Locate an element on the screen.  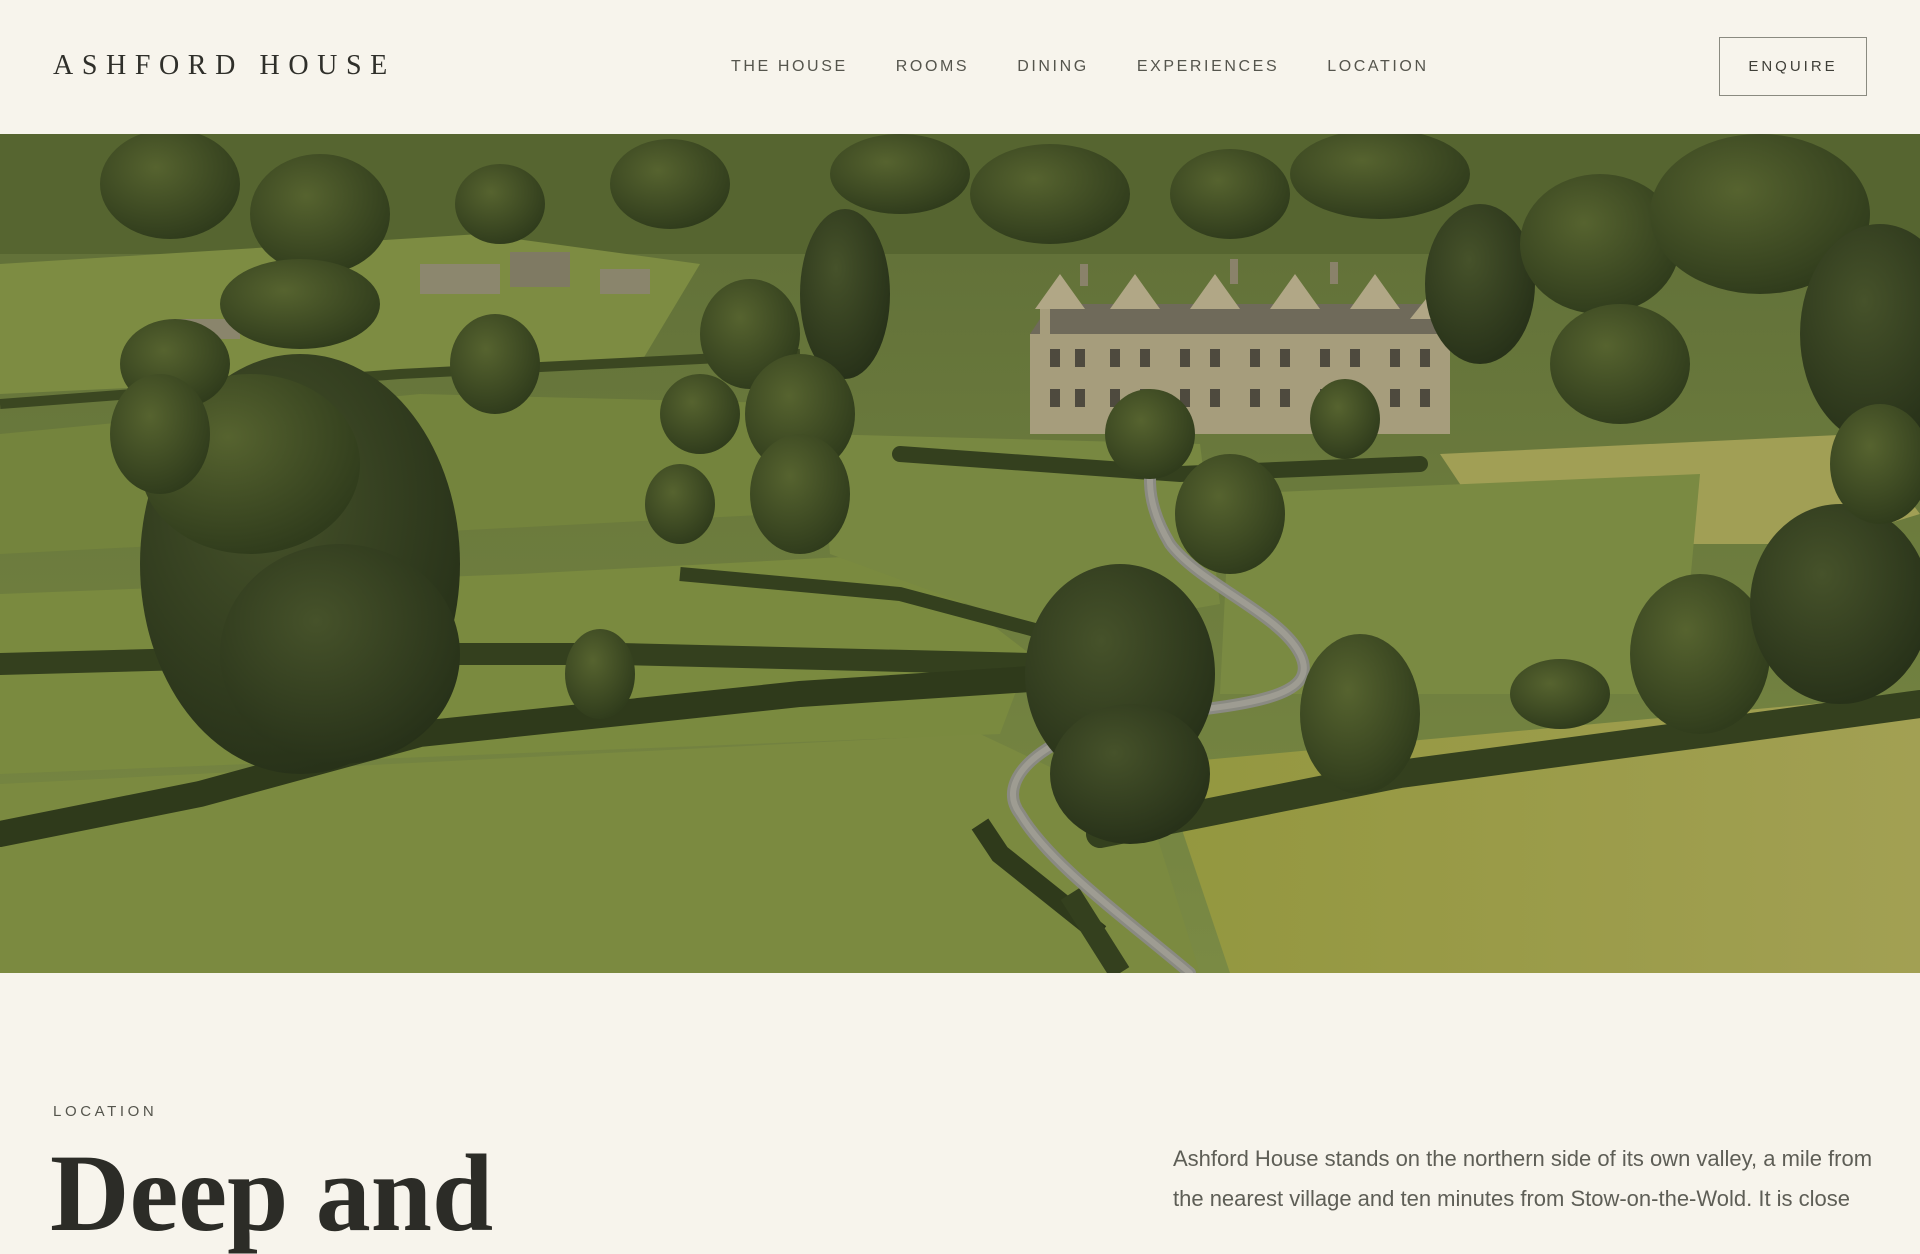
nav-item-the-house: THE HOUSE is located at coordinates (789, 67).